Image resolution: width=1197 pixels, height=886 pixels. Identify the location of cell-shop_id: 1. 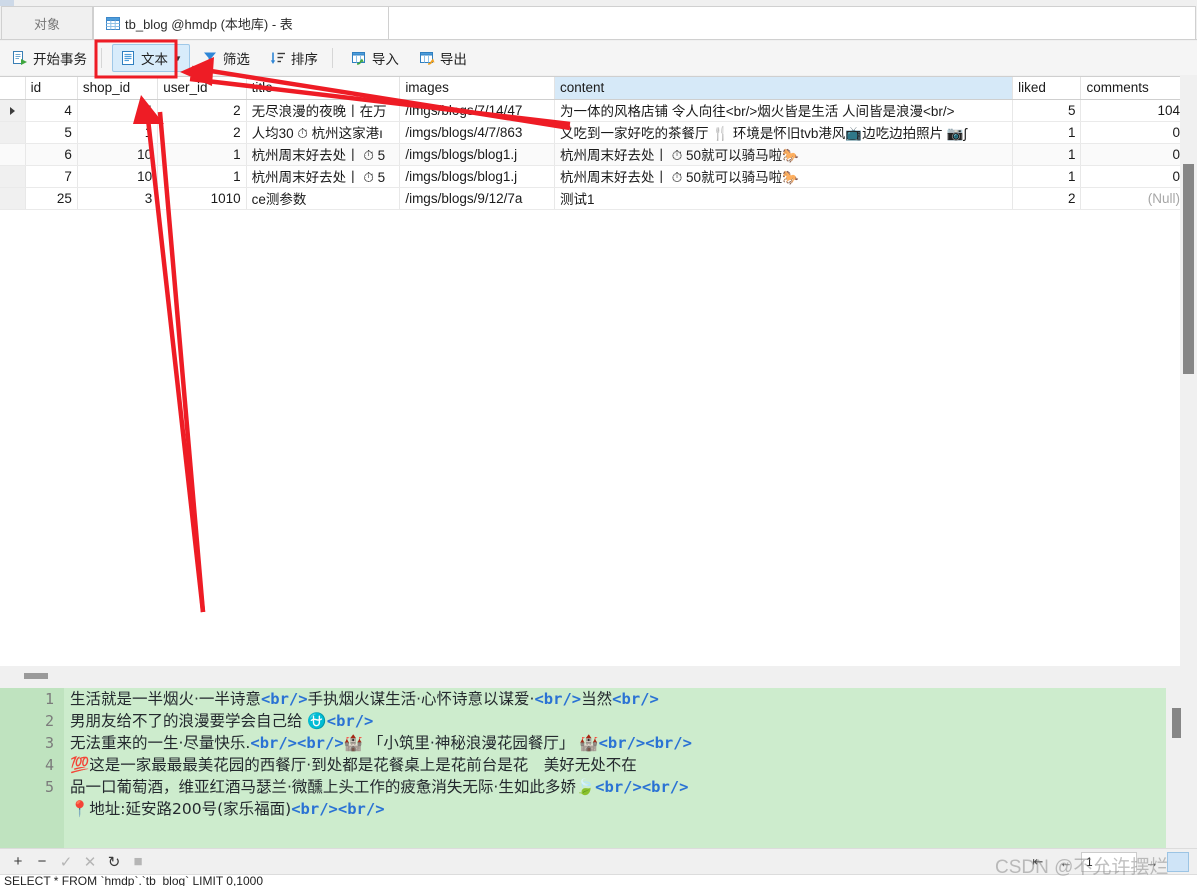
(118, 132).